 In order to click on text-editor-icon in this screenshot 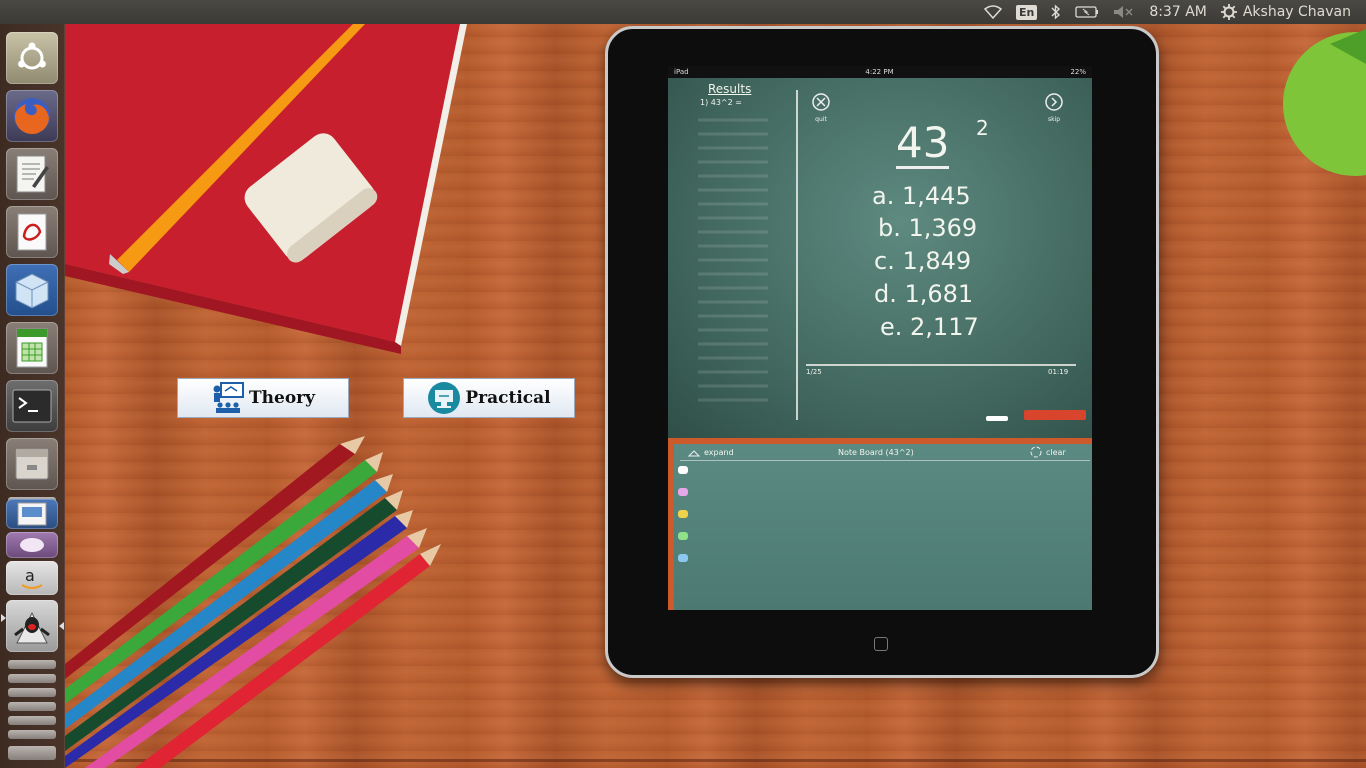, I will do `click(32, 174)`.